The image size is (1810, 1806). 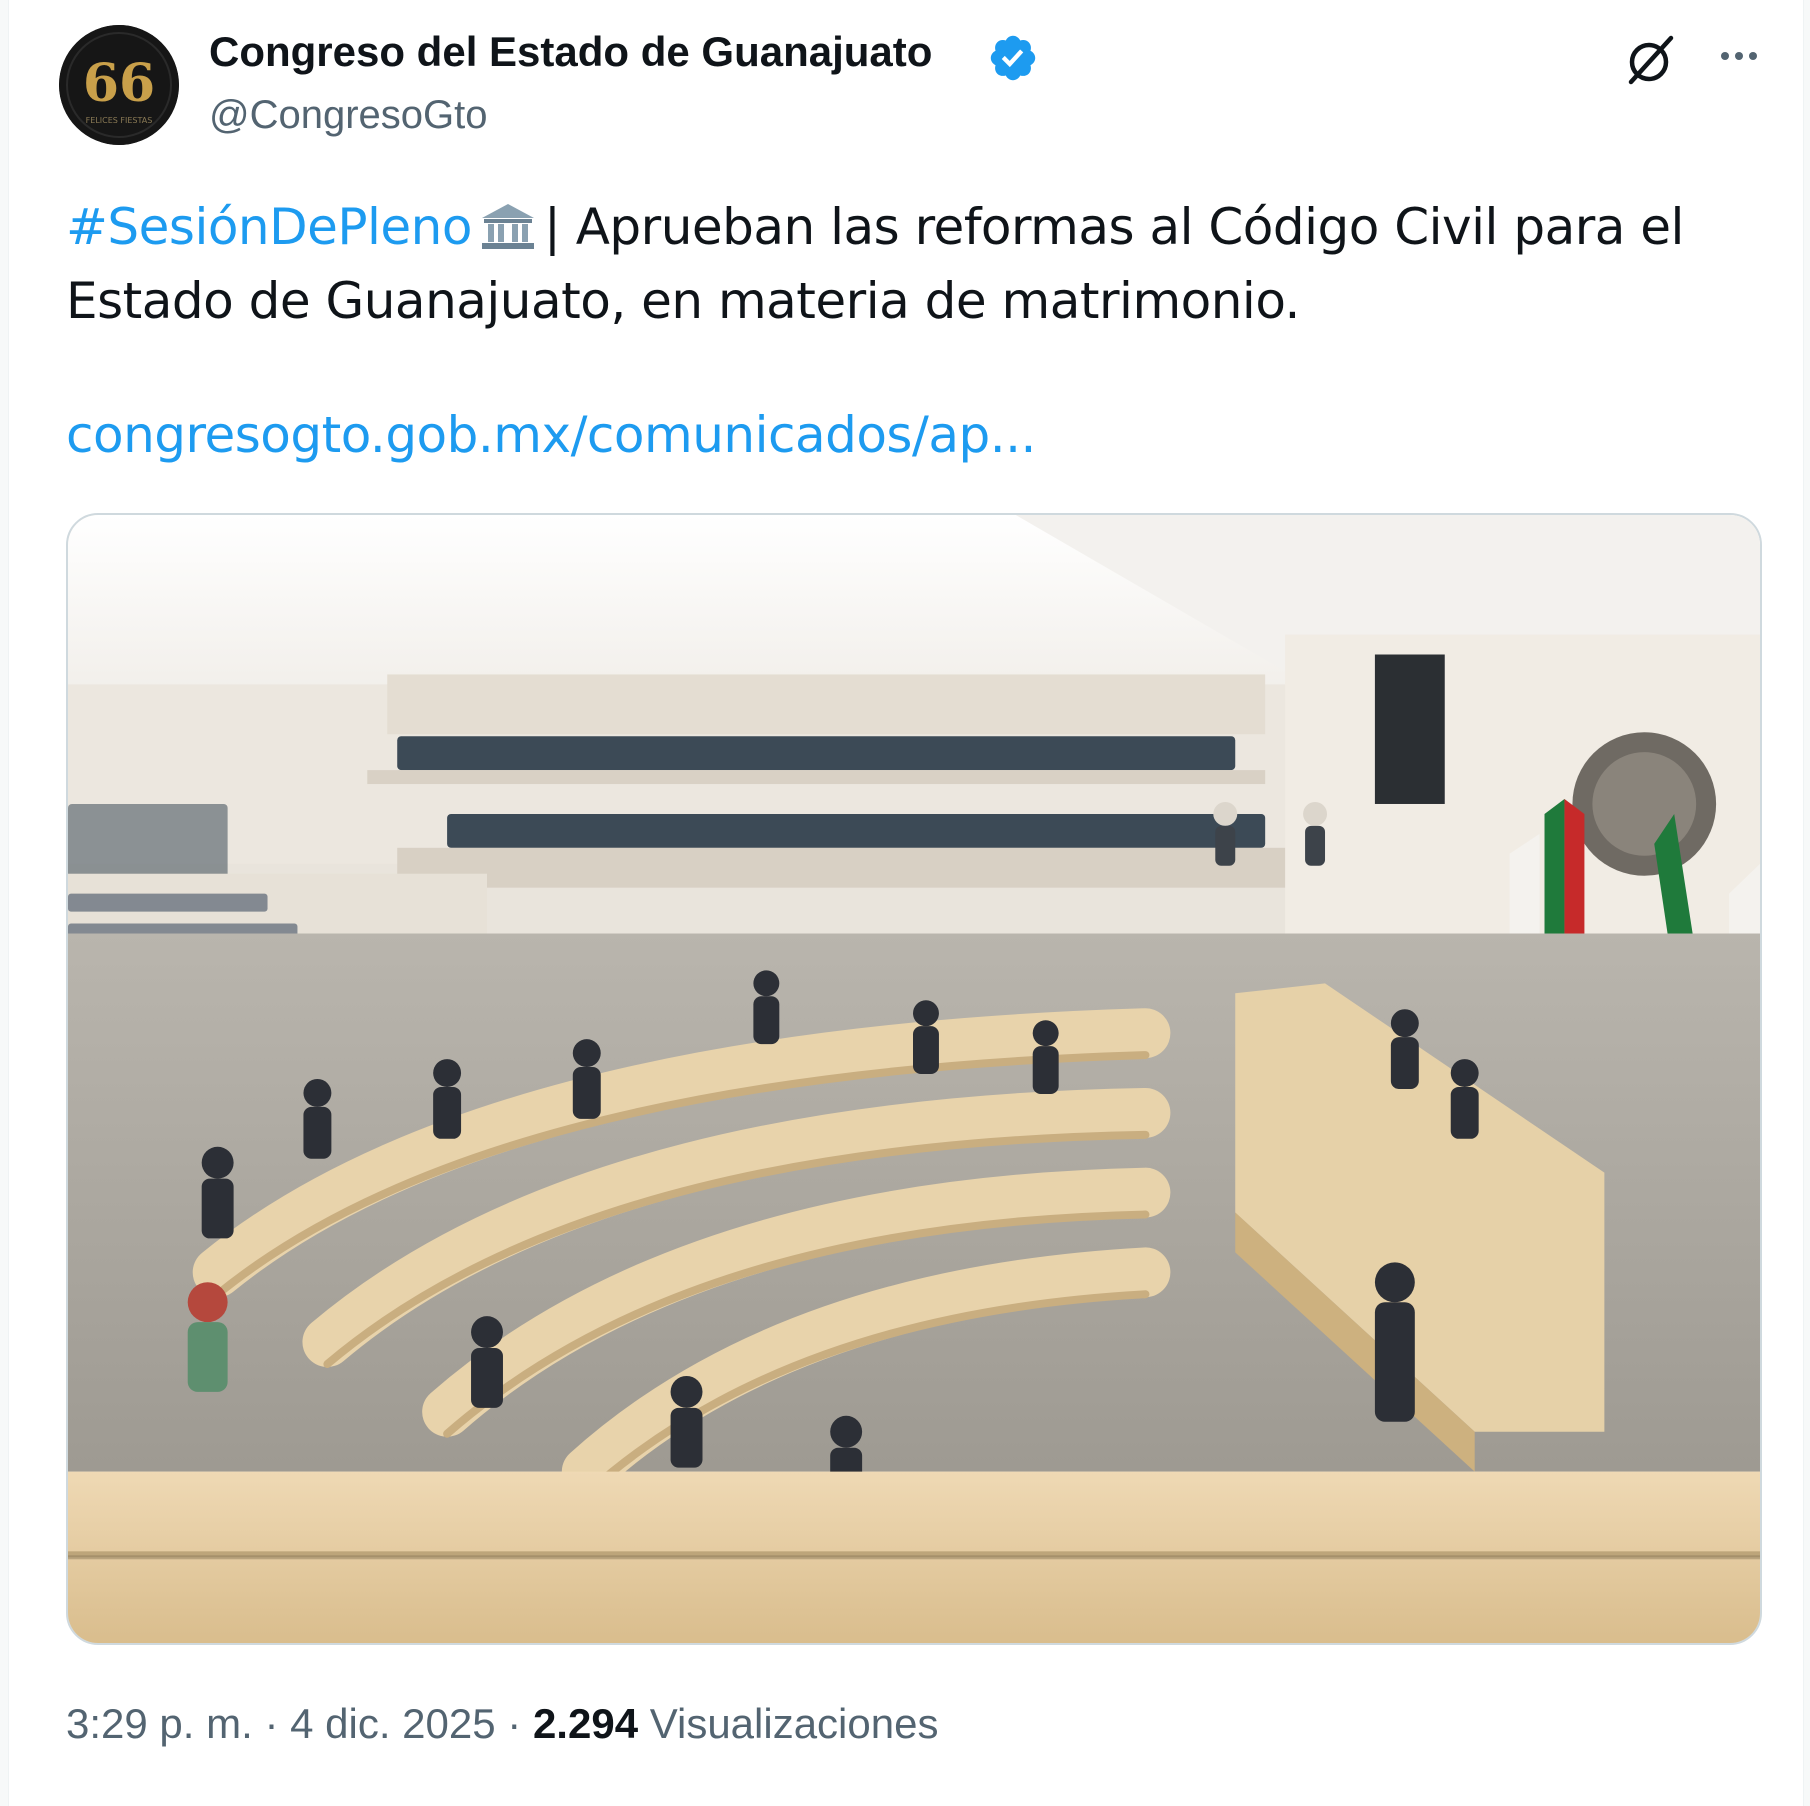 I want to click on verified-badge-icon, so click(x=1013, y=58).